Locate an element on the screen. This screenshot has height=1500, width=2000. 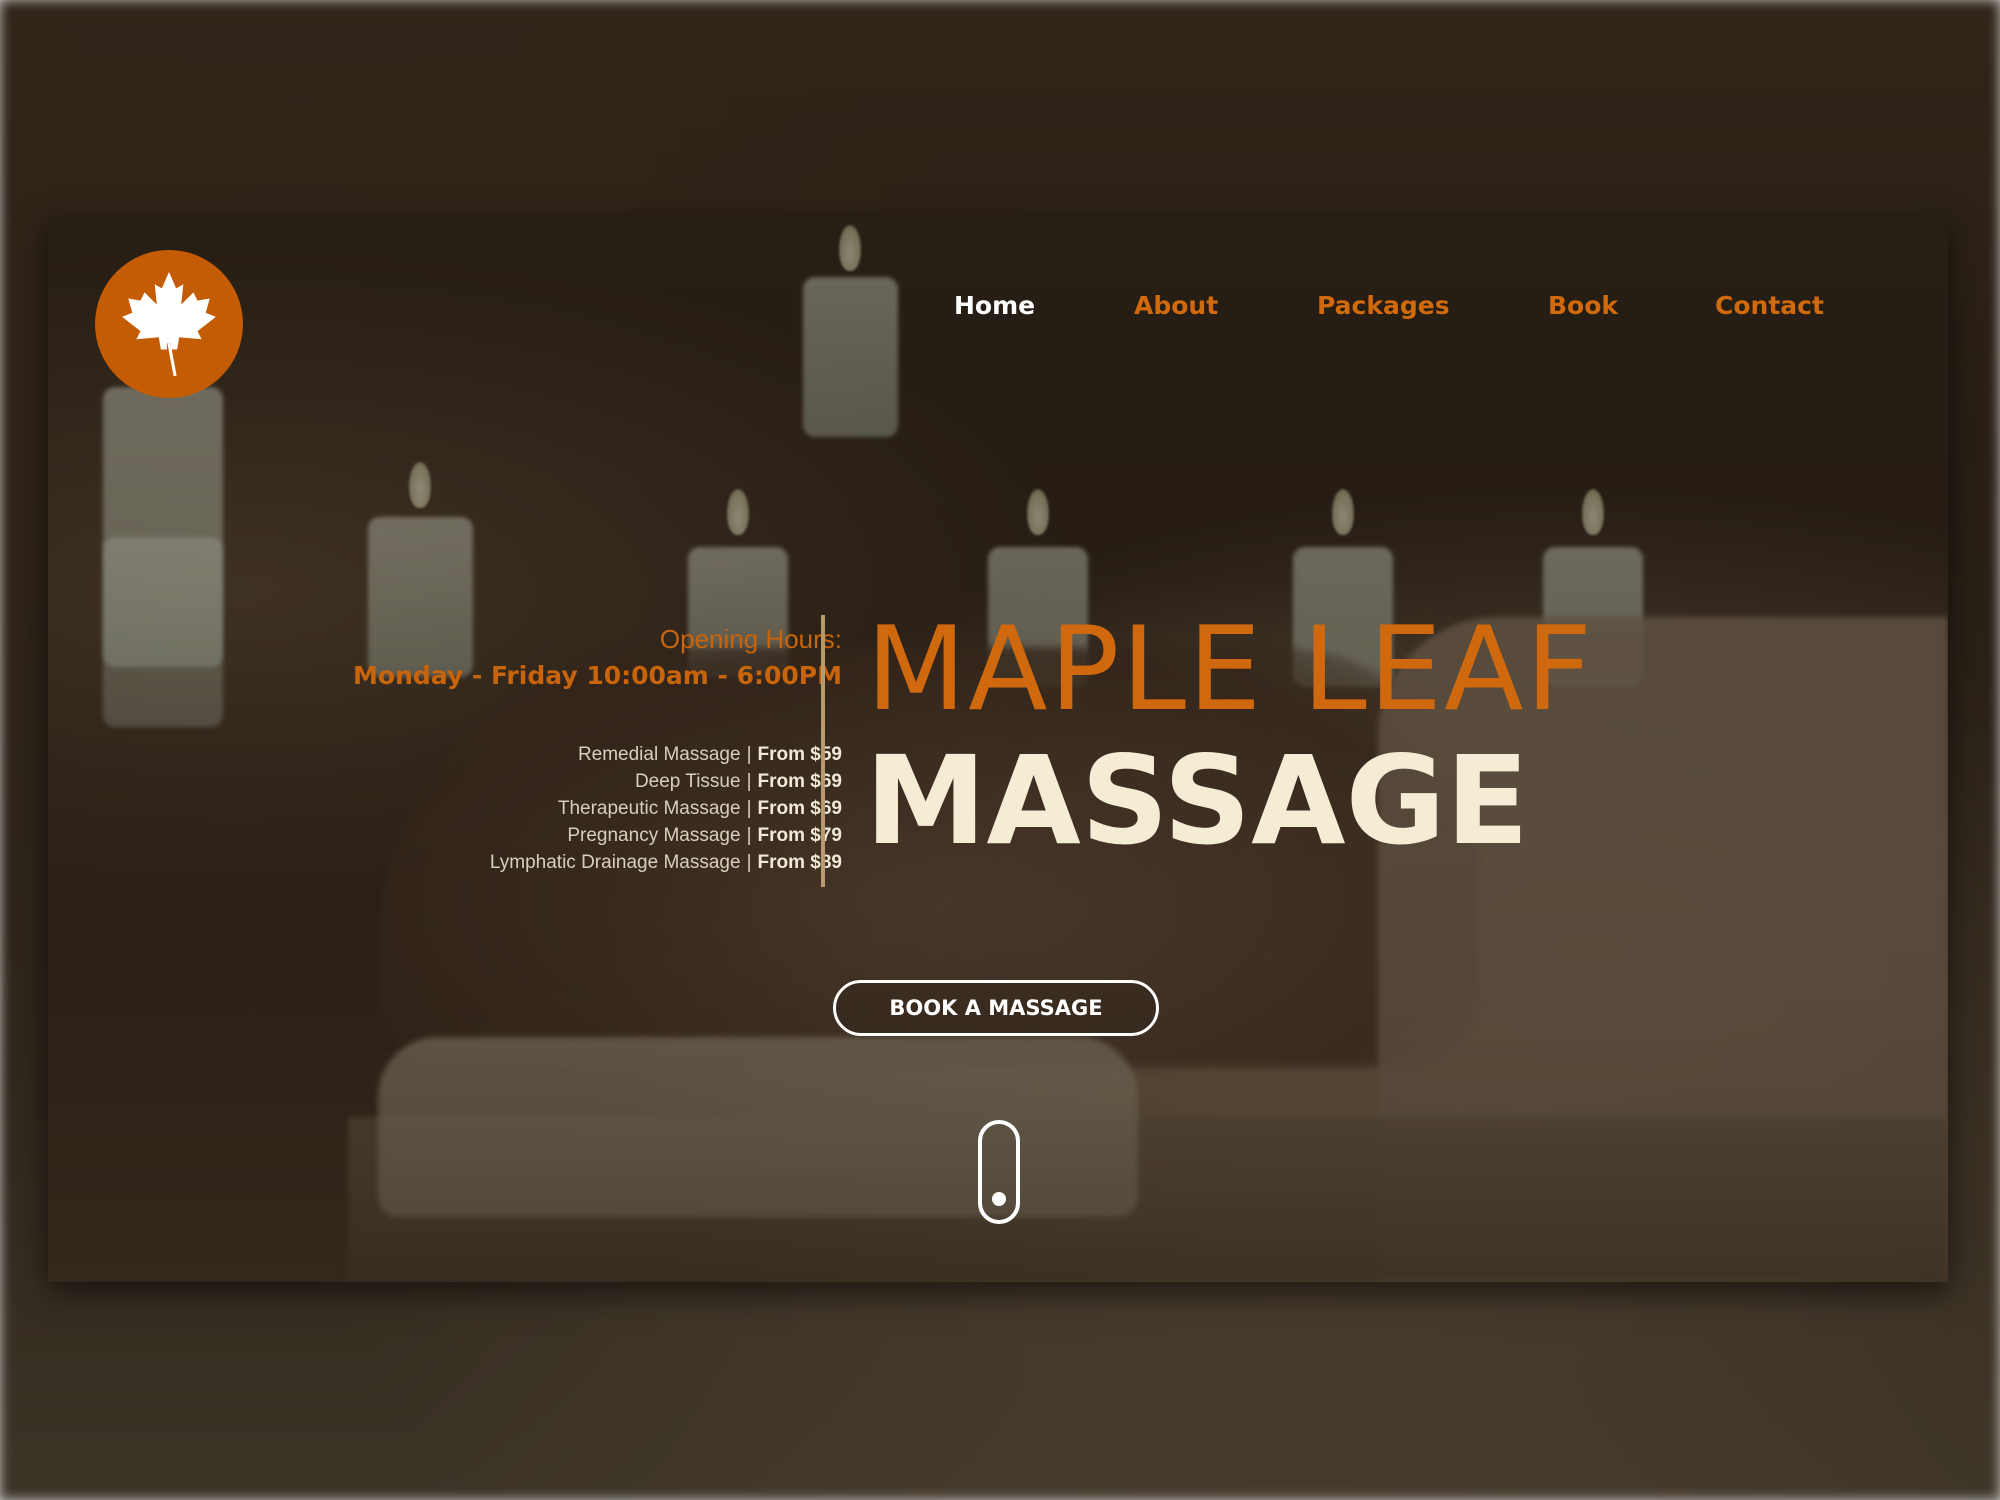
service-row: Therapeutic Massage | From $69 is located at coordinates (666, 808).